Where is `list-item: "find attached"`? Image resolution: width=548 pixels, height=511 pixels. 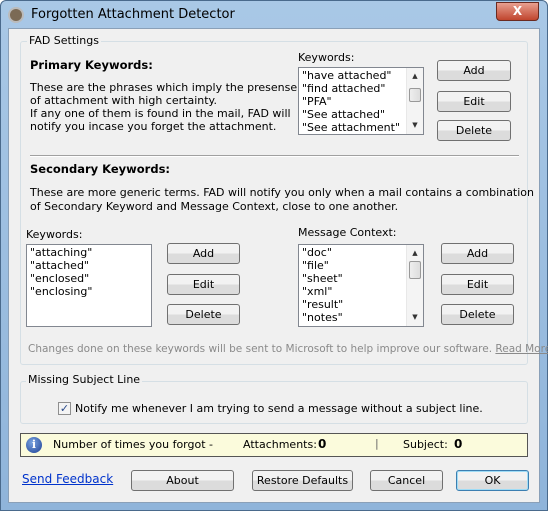 list-item: "find attached" is located at coordinates (361, 88).